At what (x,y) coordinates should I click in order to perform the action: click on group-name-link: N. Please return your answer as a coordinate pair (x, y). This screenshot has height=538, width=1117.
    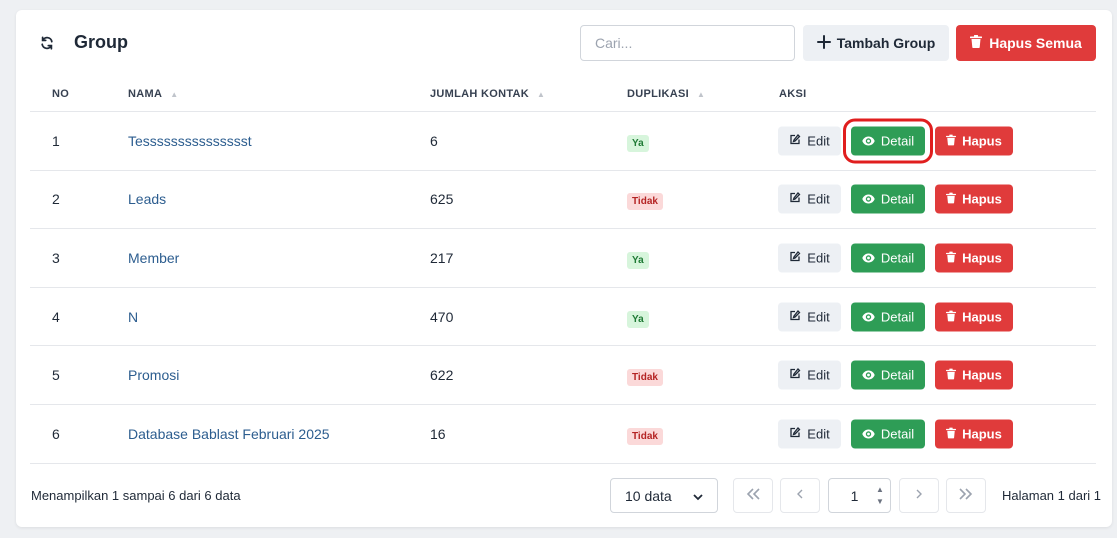
    Looking at the image, I should click on (133, 317).